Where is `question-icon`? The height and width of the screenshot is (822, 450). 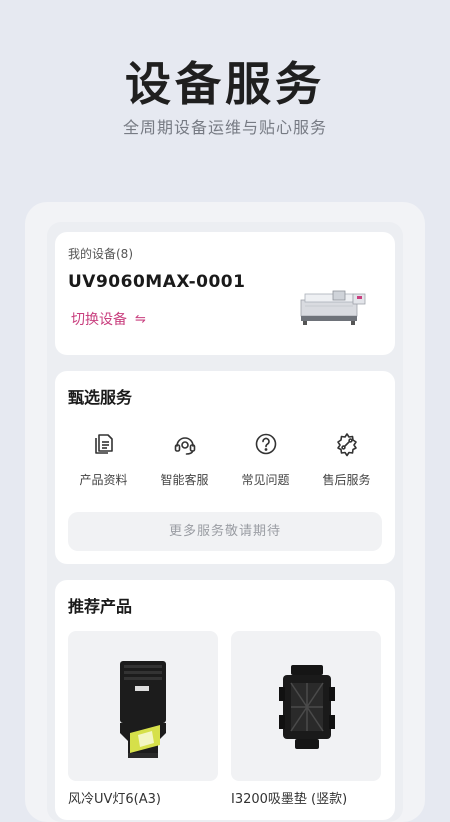
question-icon is located at coordinates (265, 444).